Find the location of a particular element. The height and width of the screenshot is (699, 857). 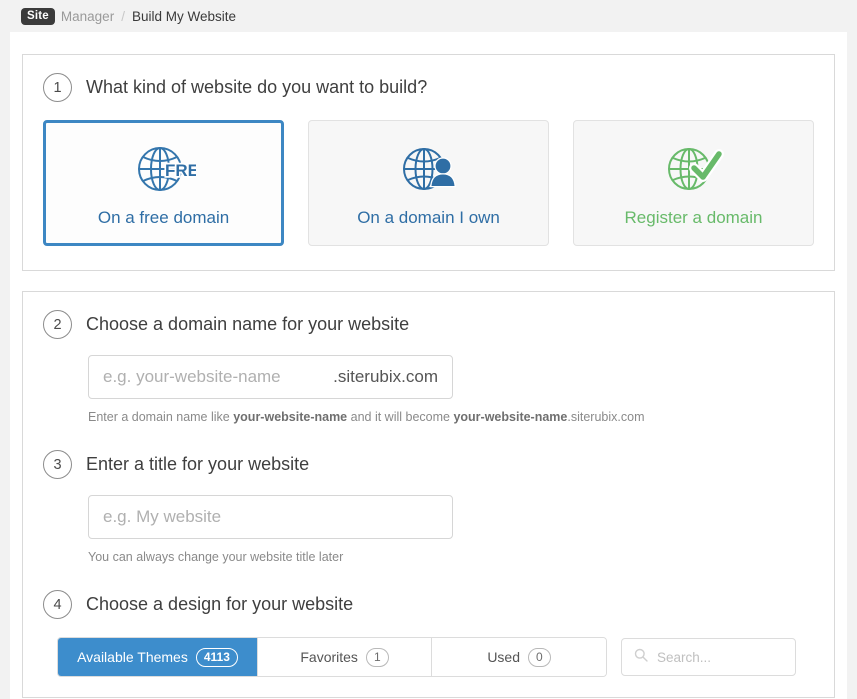

website-title-placeholder: e.g. My website is located at coordinates (162, 516).